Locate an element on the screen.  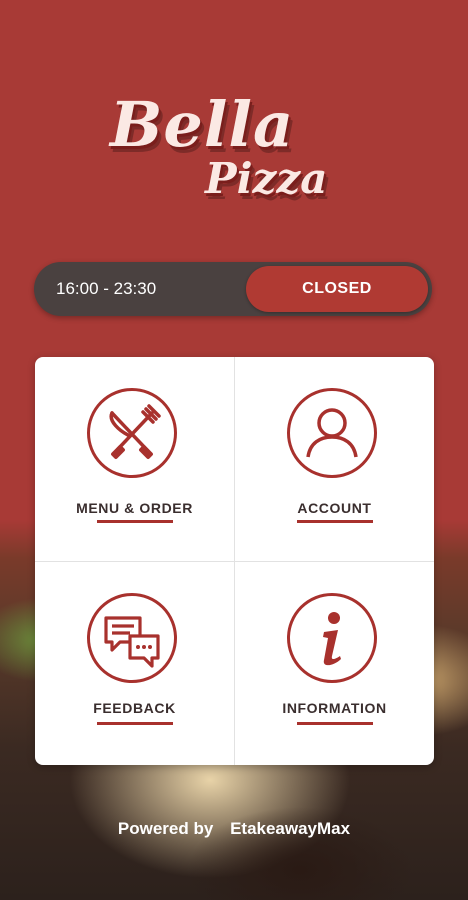
information-underline is located at coordinates (335, 723).